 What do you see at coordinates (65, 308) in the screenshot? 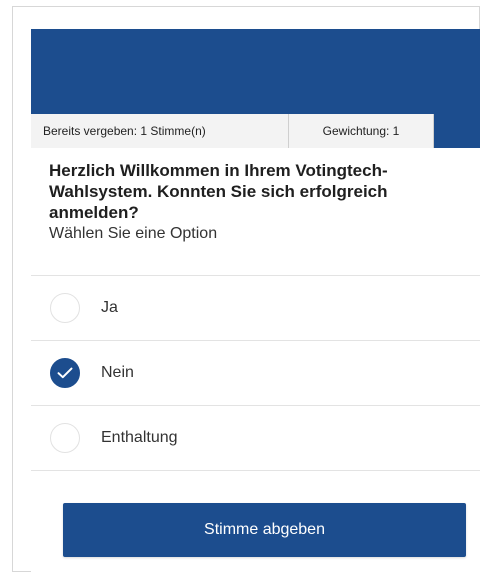
I see `radio-ja` at bounding box center [65, 308].